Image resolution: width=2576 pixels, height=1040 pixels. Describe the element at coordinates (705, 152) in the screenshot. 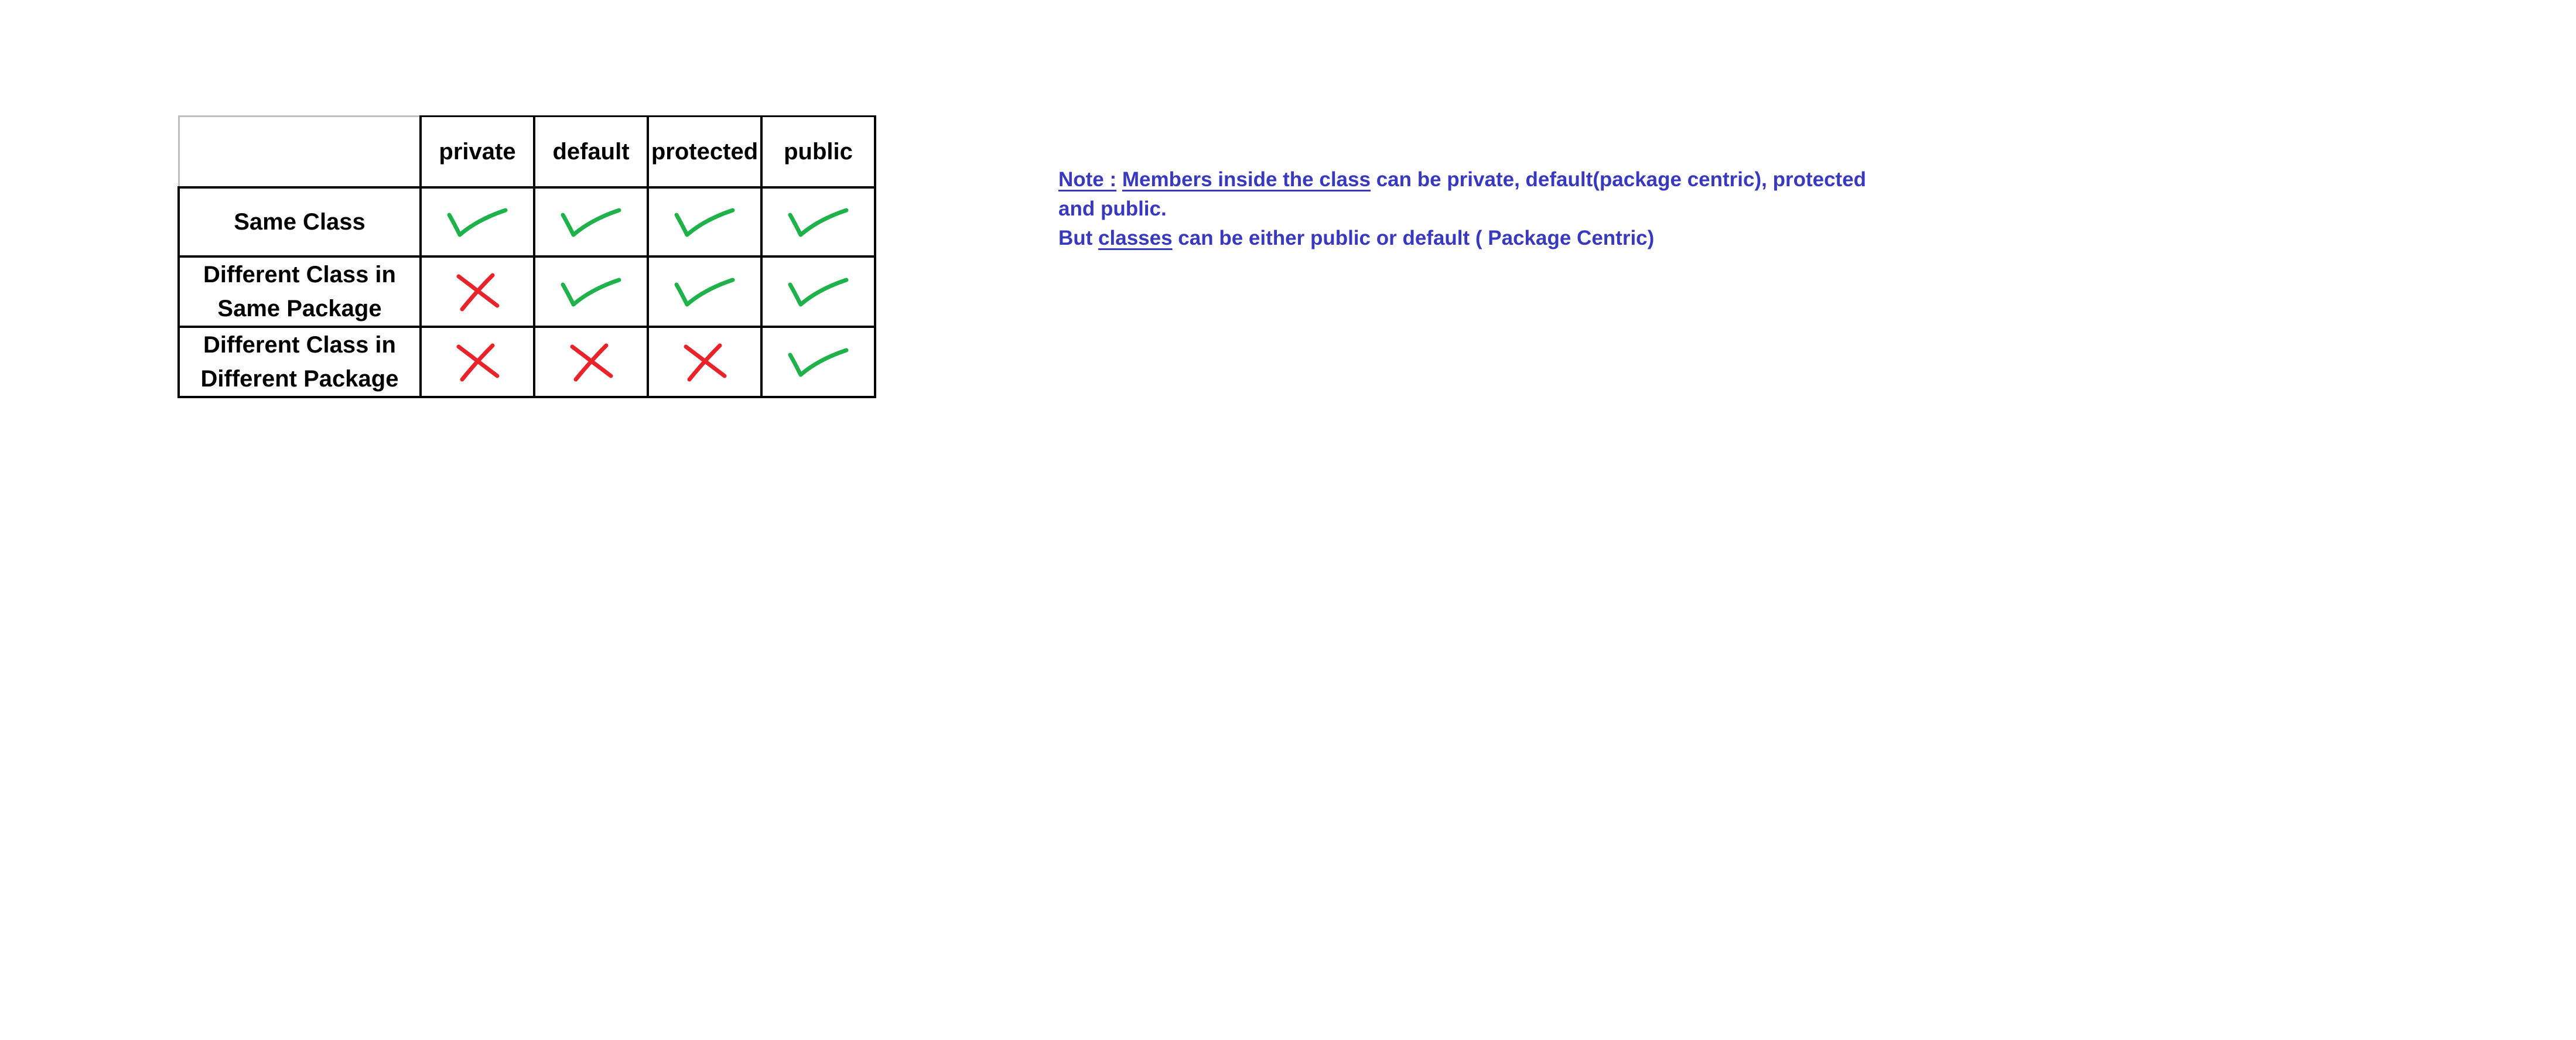

I see `column-header-protected: protected` at that location.